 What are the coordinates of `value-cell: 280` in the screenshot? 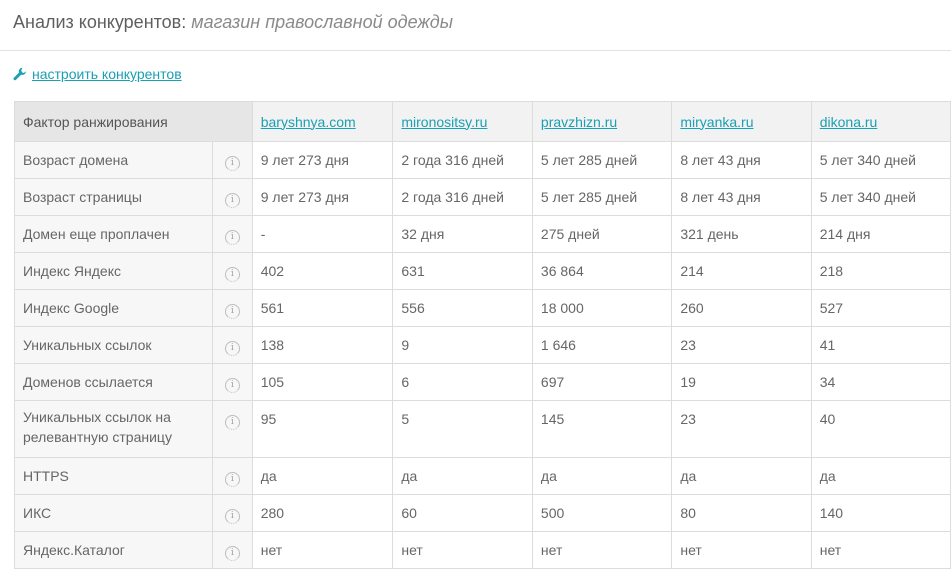 It's located at (322, 513).